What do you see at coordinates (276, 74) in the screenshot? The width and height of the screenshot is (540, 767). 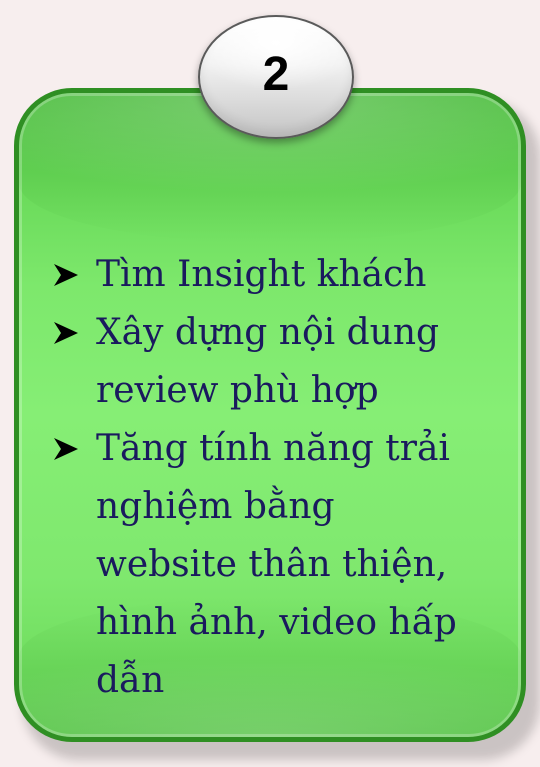 I see `step-number: 2` at bounding box center [276, 74].